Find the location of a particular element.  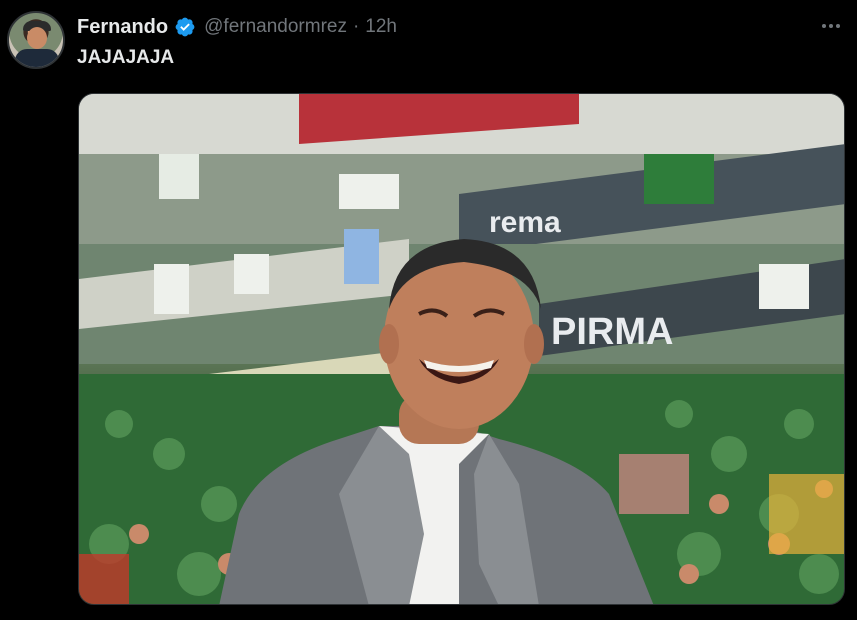

verified-badge-icon is located at coordinates (185, 27).